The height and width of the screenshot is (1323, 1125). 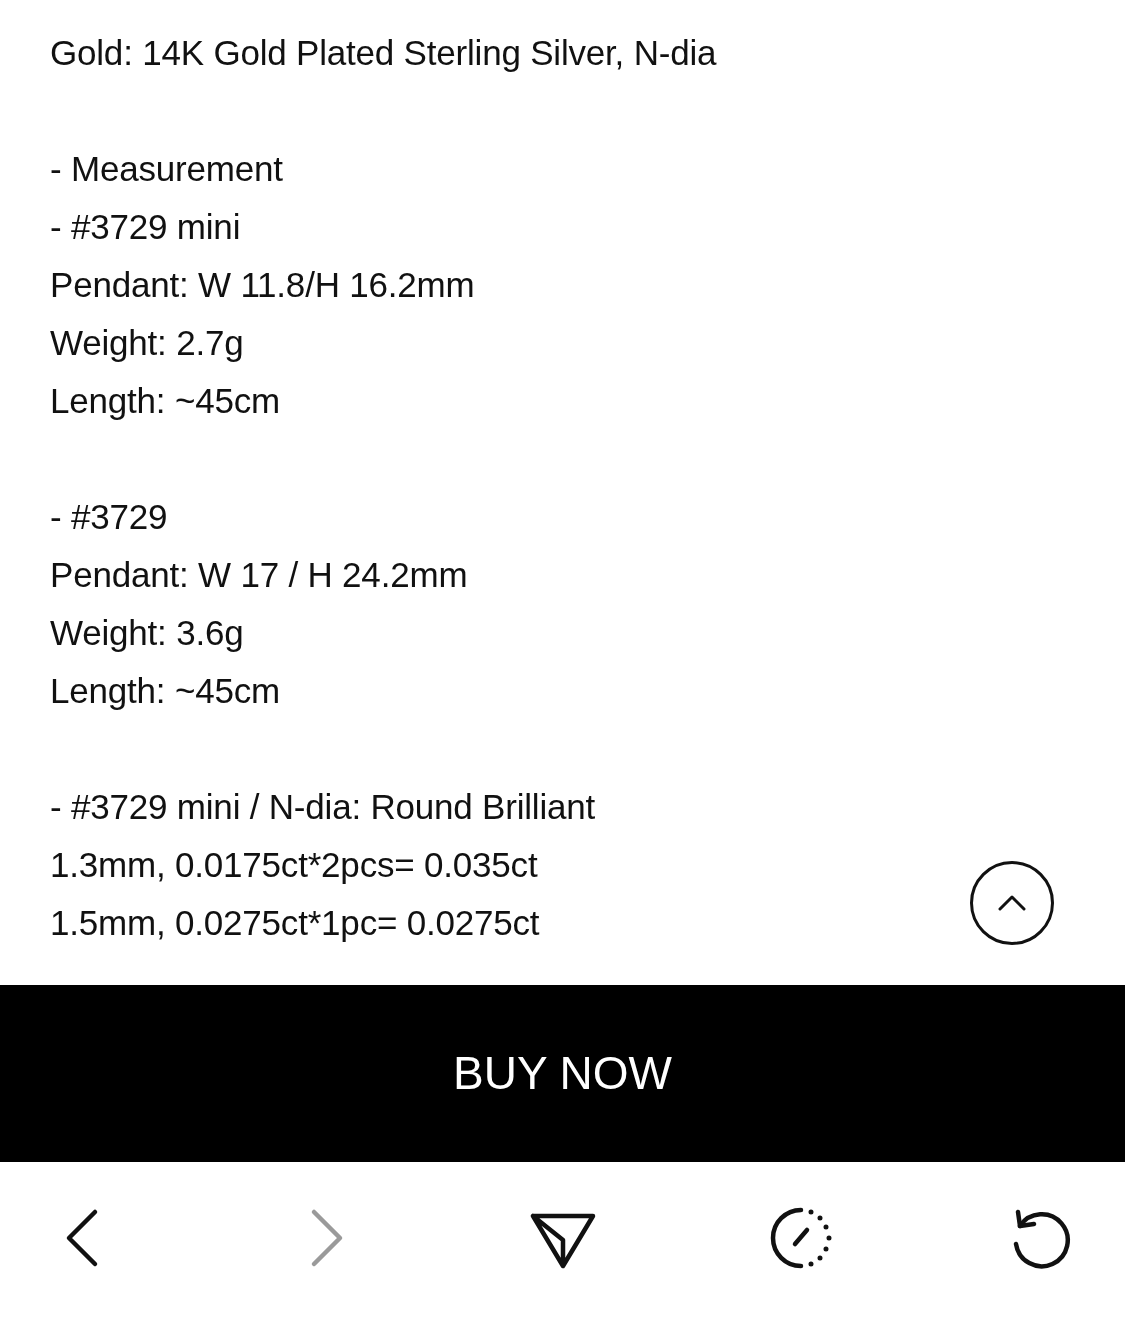 I want to click on description-line: Weight: 2.7g, so click(x=147, y=343).